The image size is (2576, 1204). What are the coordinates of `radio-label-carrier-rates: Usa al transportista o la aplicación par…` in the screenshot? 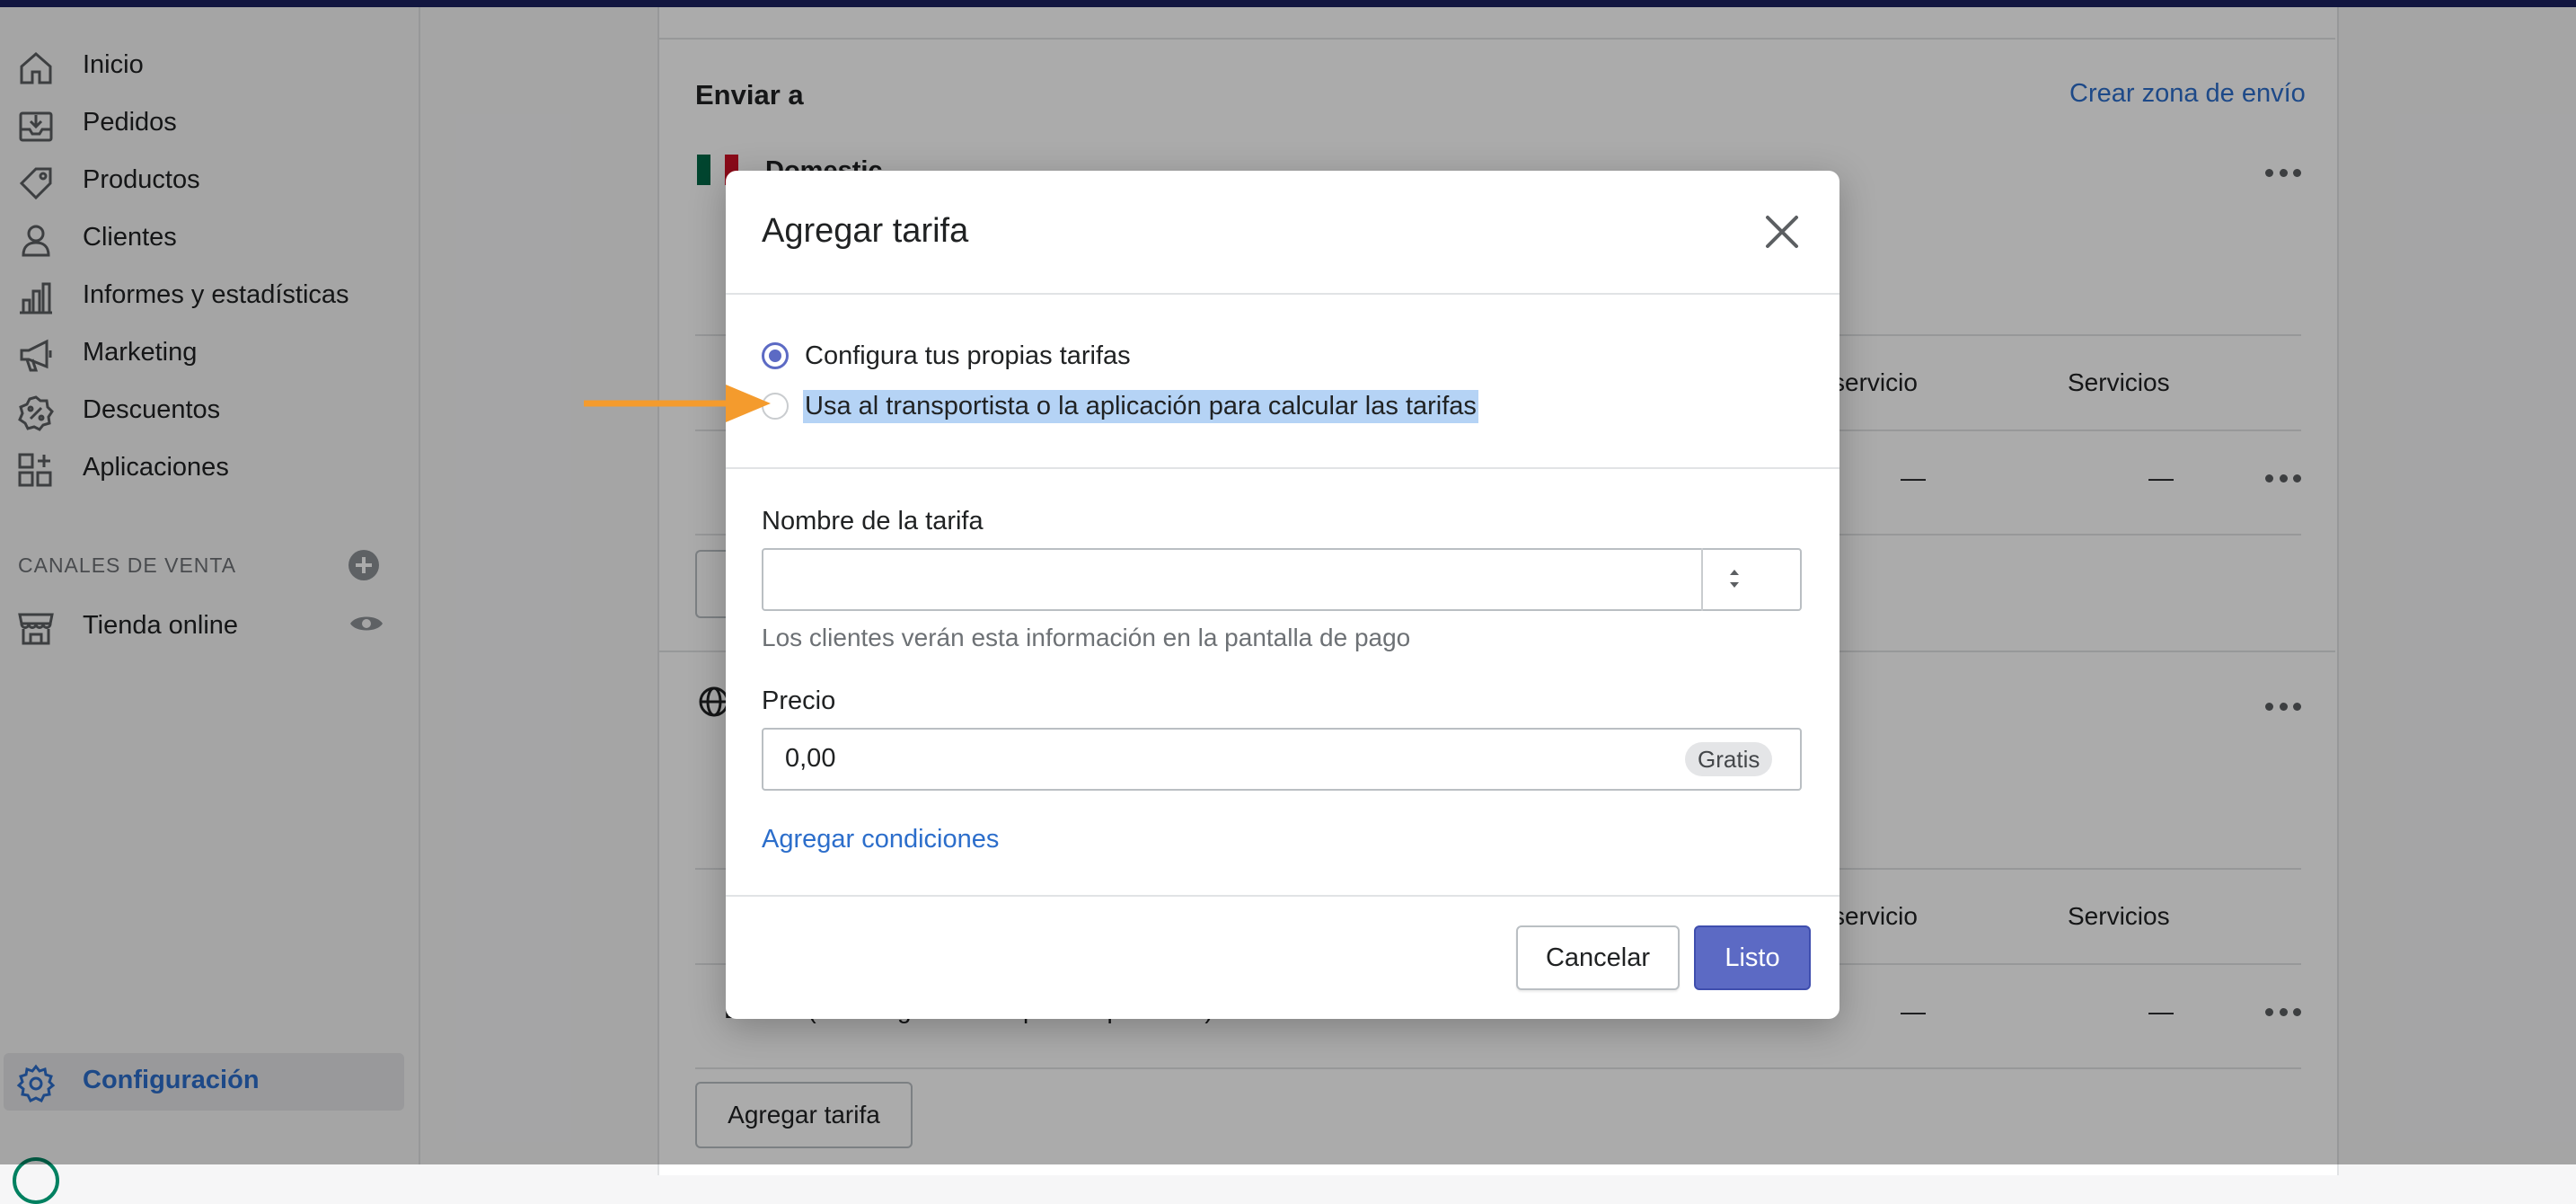 It's located at (1140, 406).